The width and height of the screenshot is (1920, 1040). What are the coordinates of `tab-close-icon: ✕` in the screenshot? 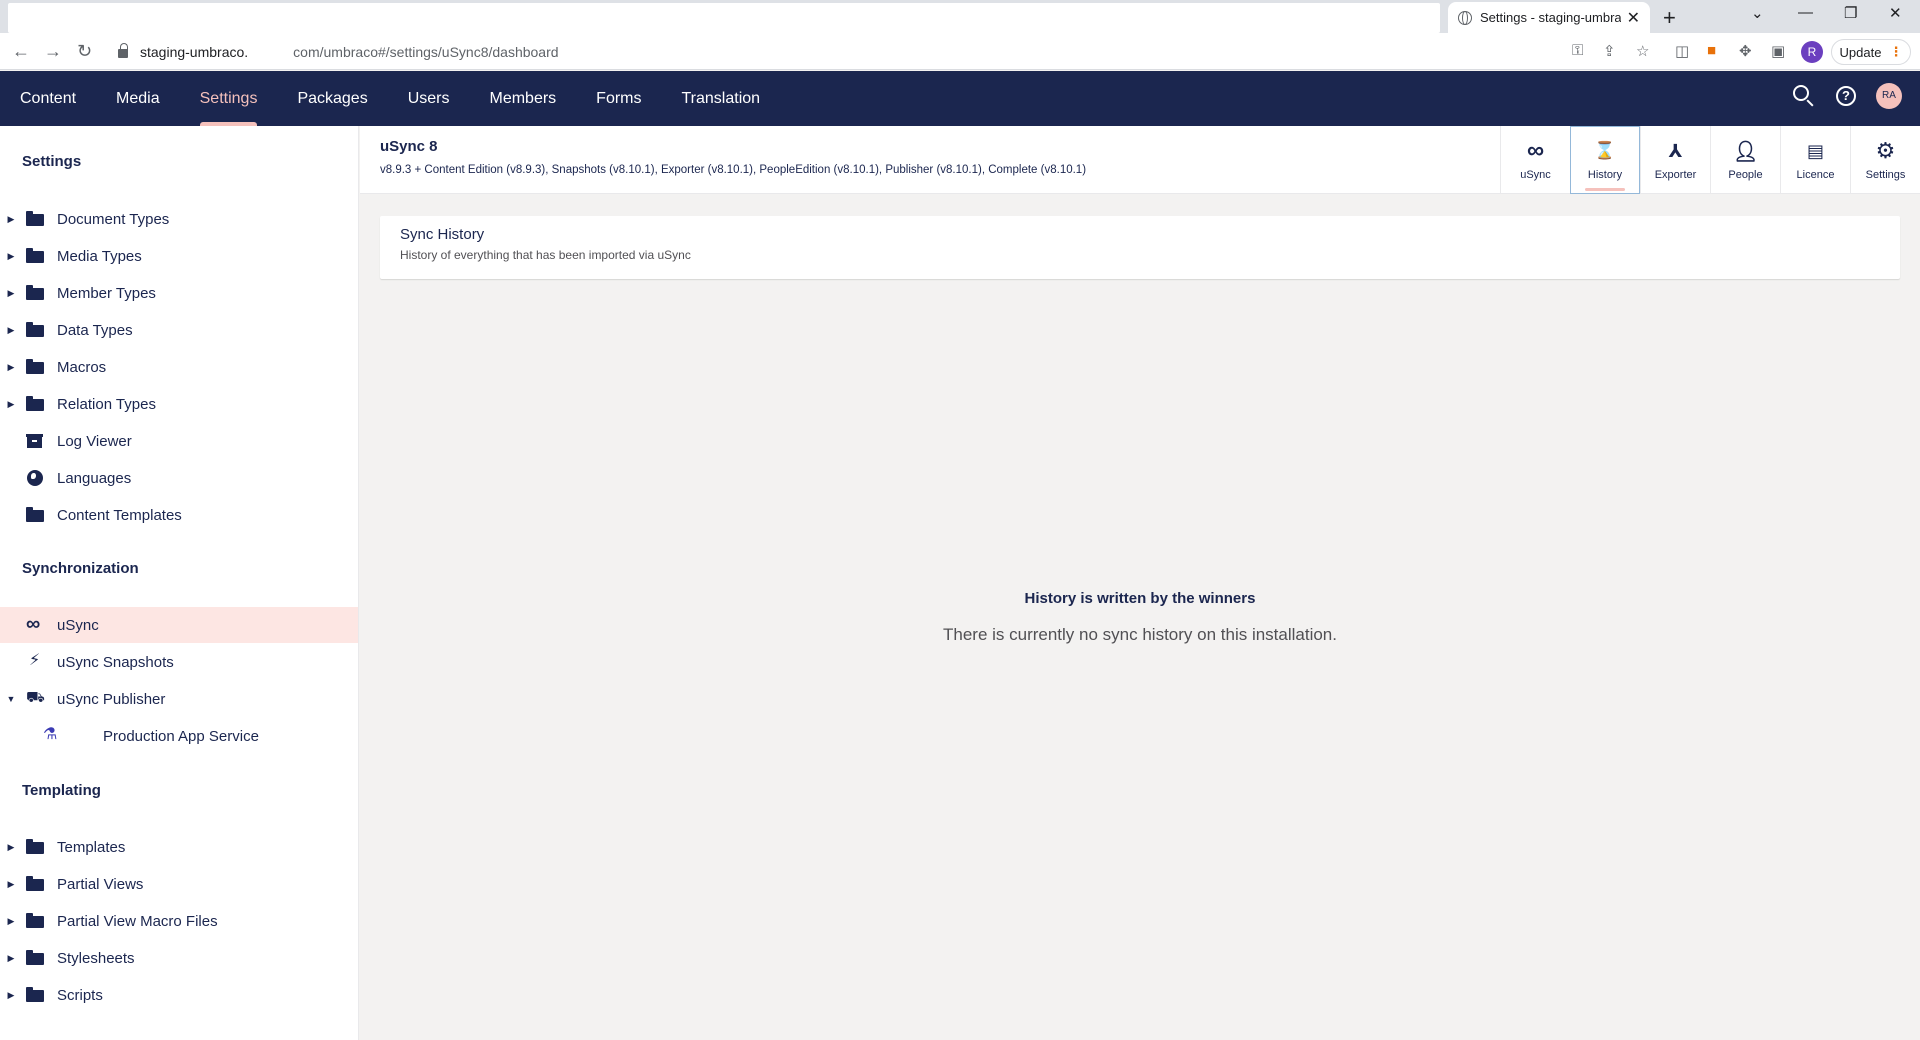 It's located at (1633, 18).